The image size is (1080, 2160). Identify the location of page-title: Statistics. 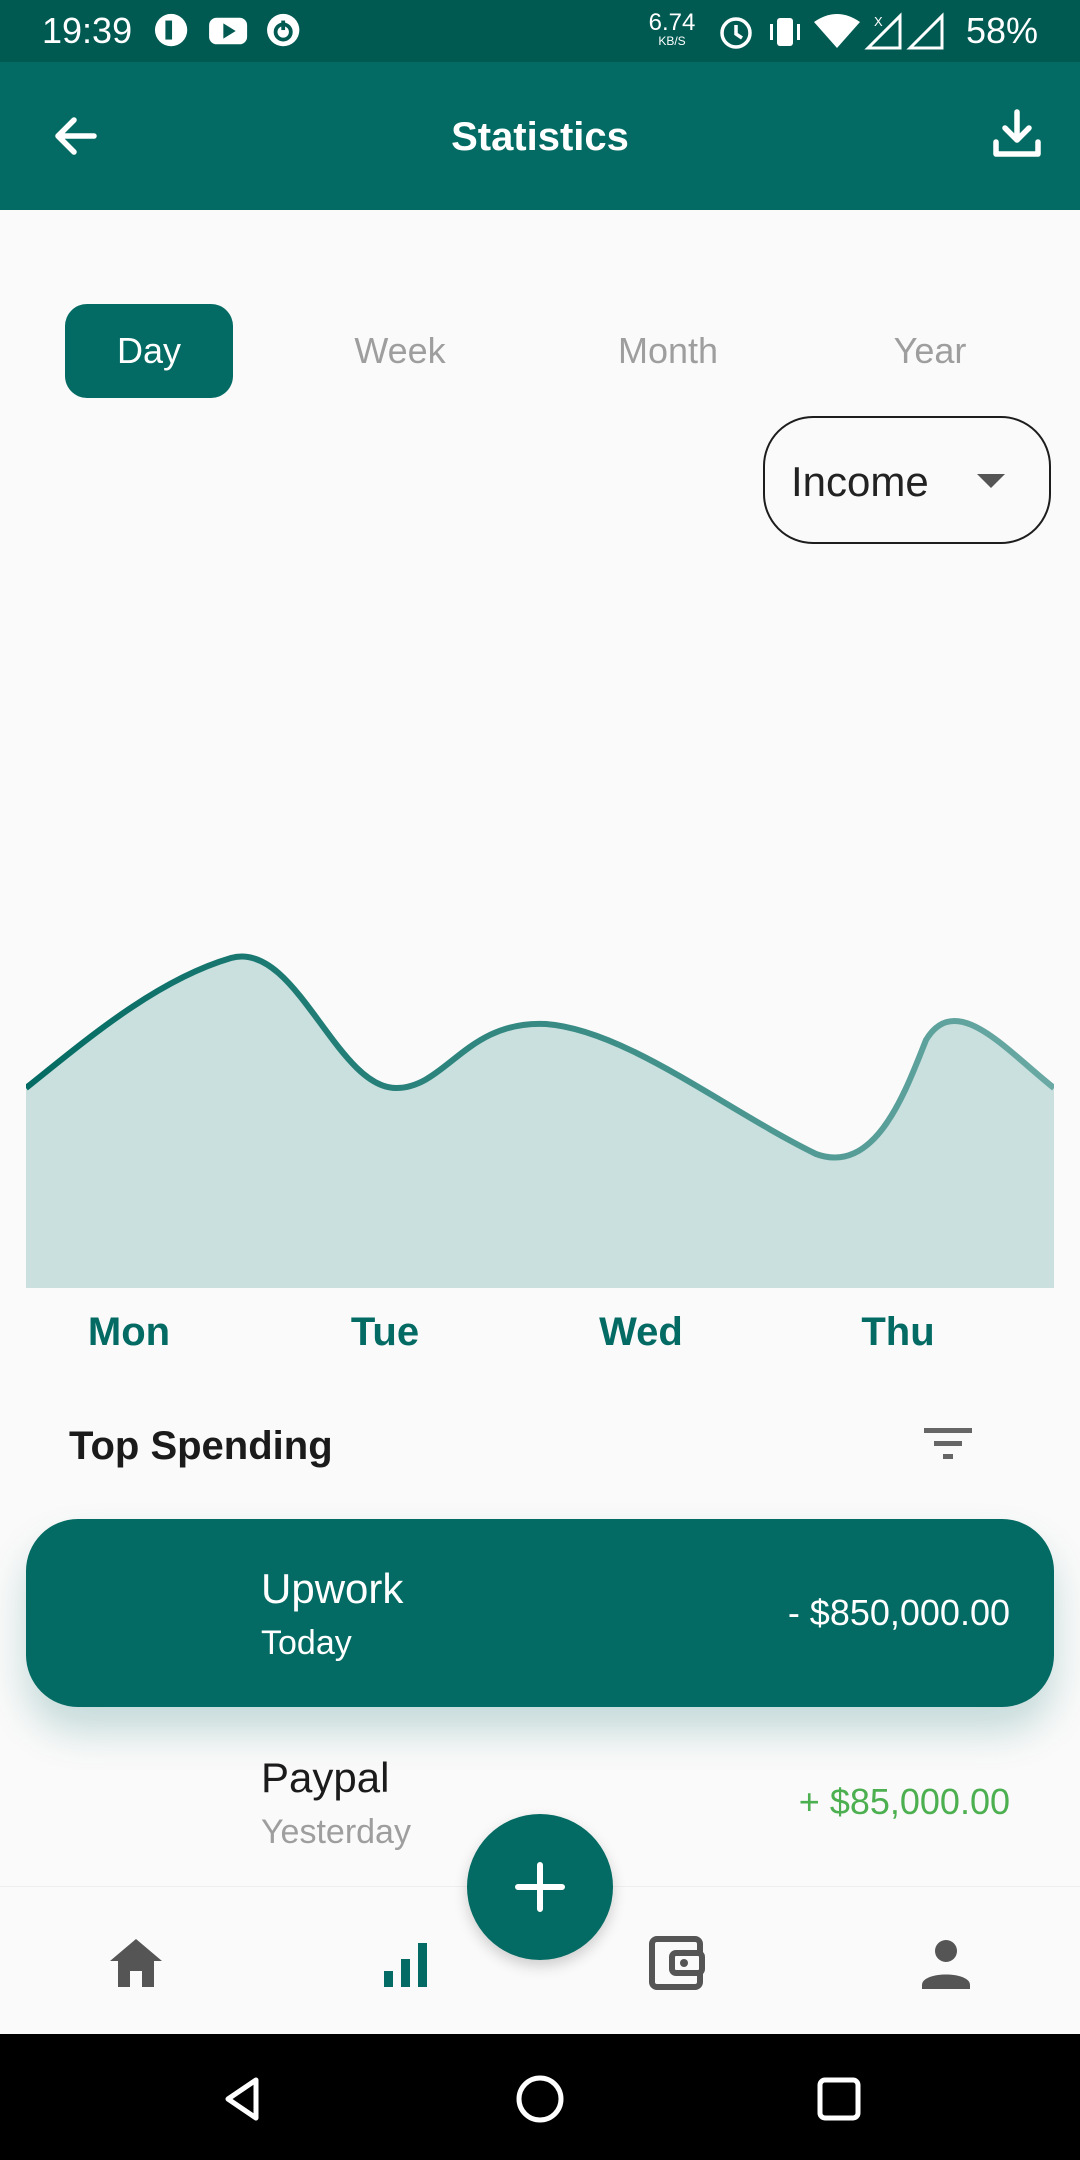
(540, 137).